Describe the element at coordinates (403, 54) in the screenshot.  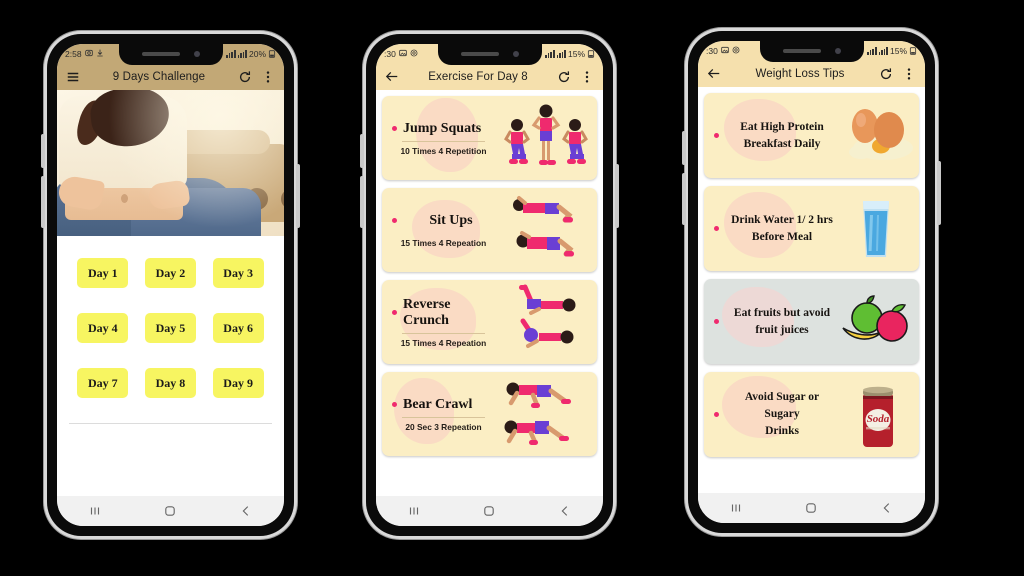
I see `image-icon` at that location.